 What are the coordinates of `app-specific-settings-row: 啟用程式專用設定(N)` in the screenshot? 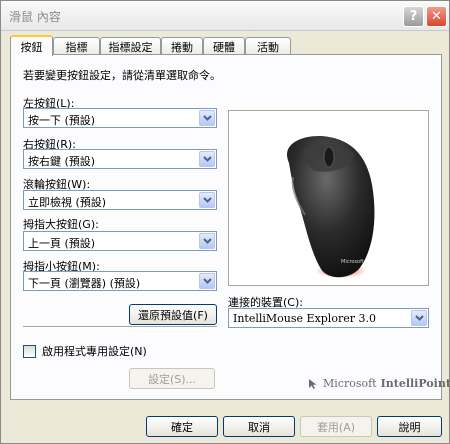 It's located at (85, 351).